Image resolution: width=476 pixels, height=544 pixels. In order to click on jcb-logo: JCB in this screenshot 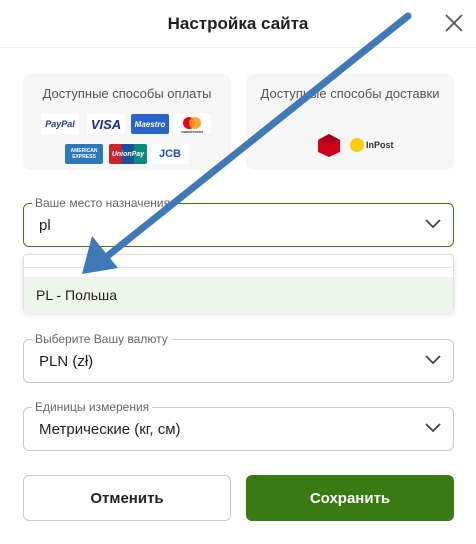, I will do `click(170, 154)`.